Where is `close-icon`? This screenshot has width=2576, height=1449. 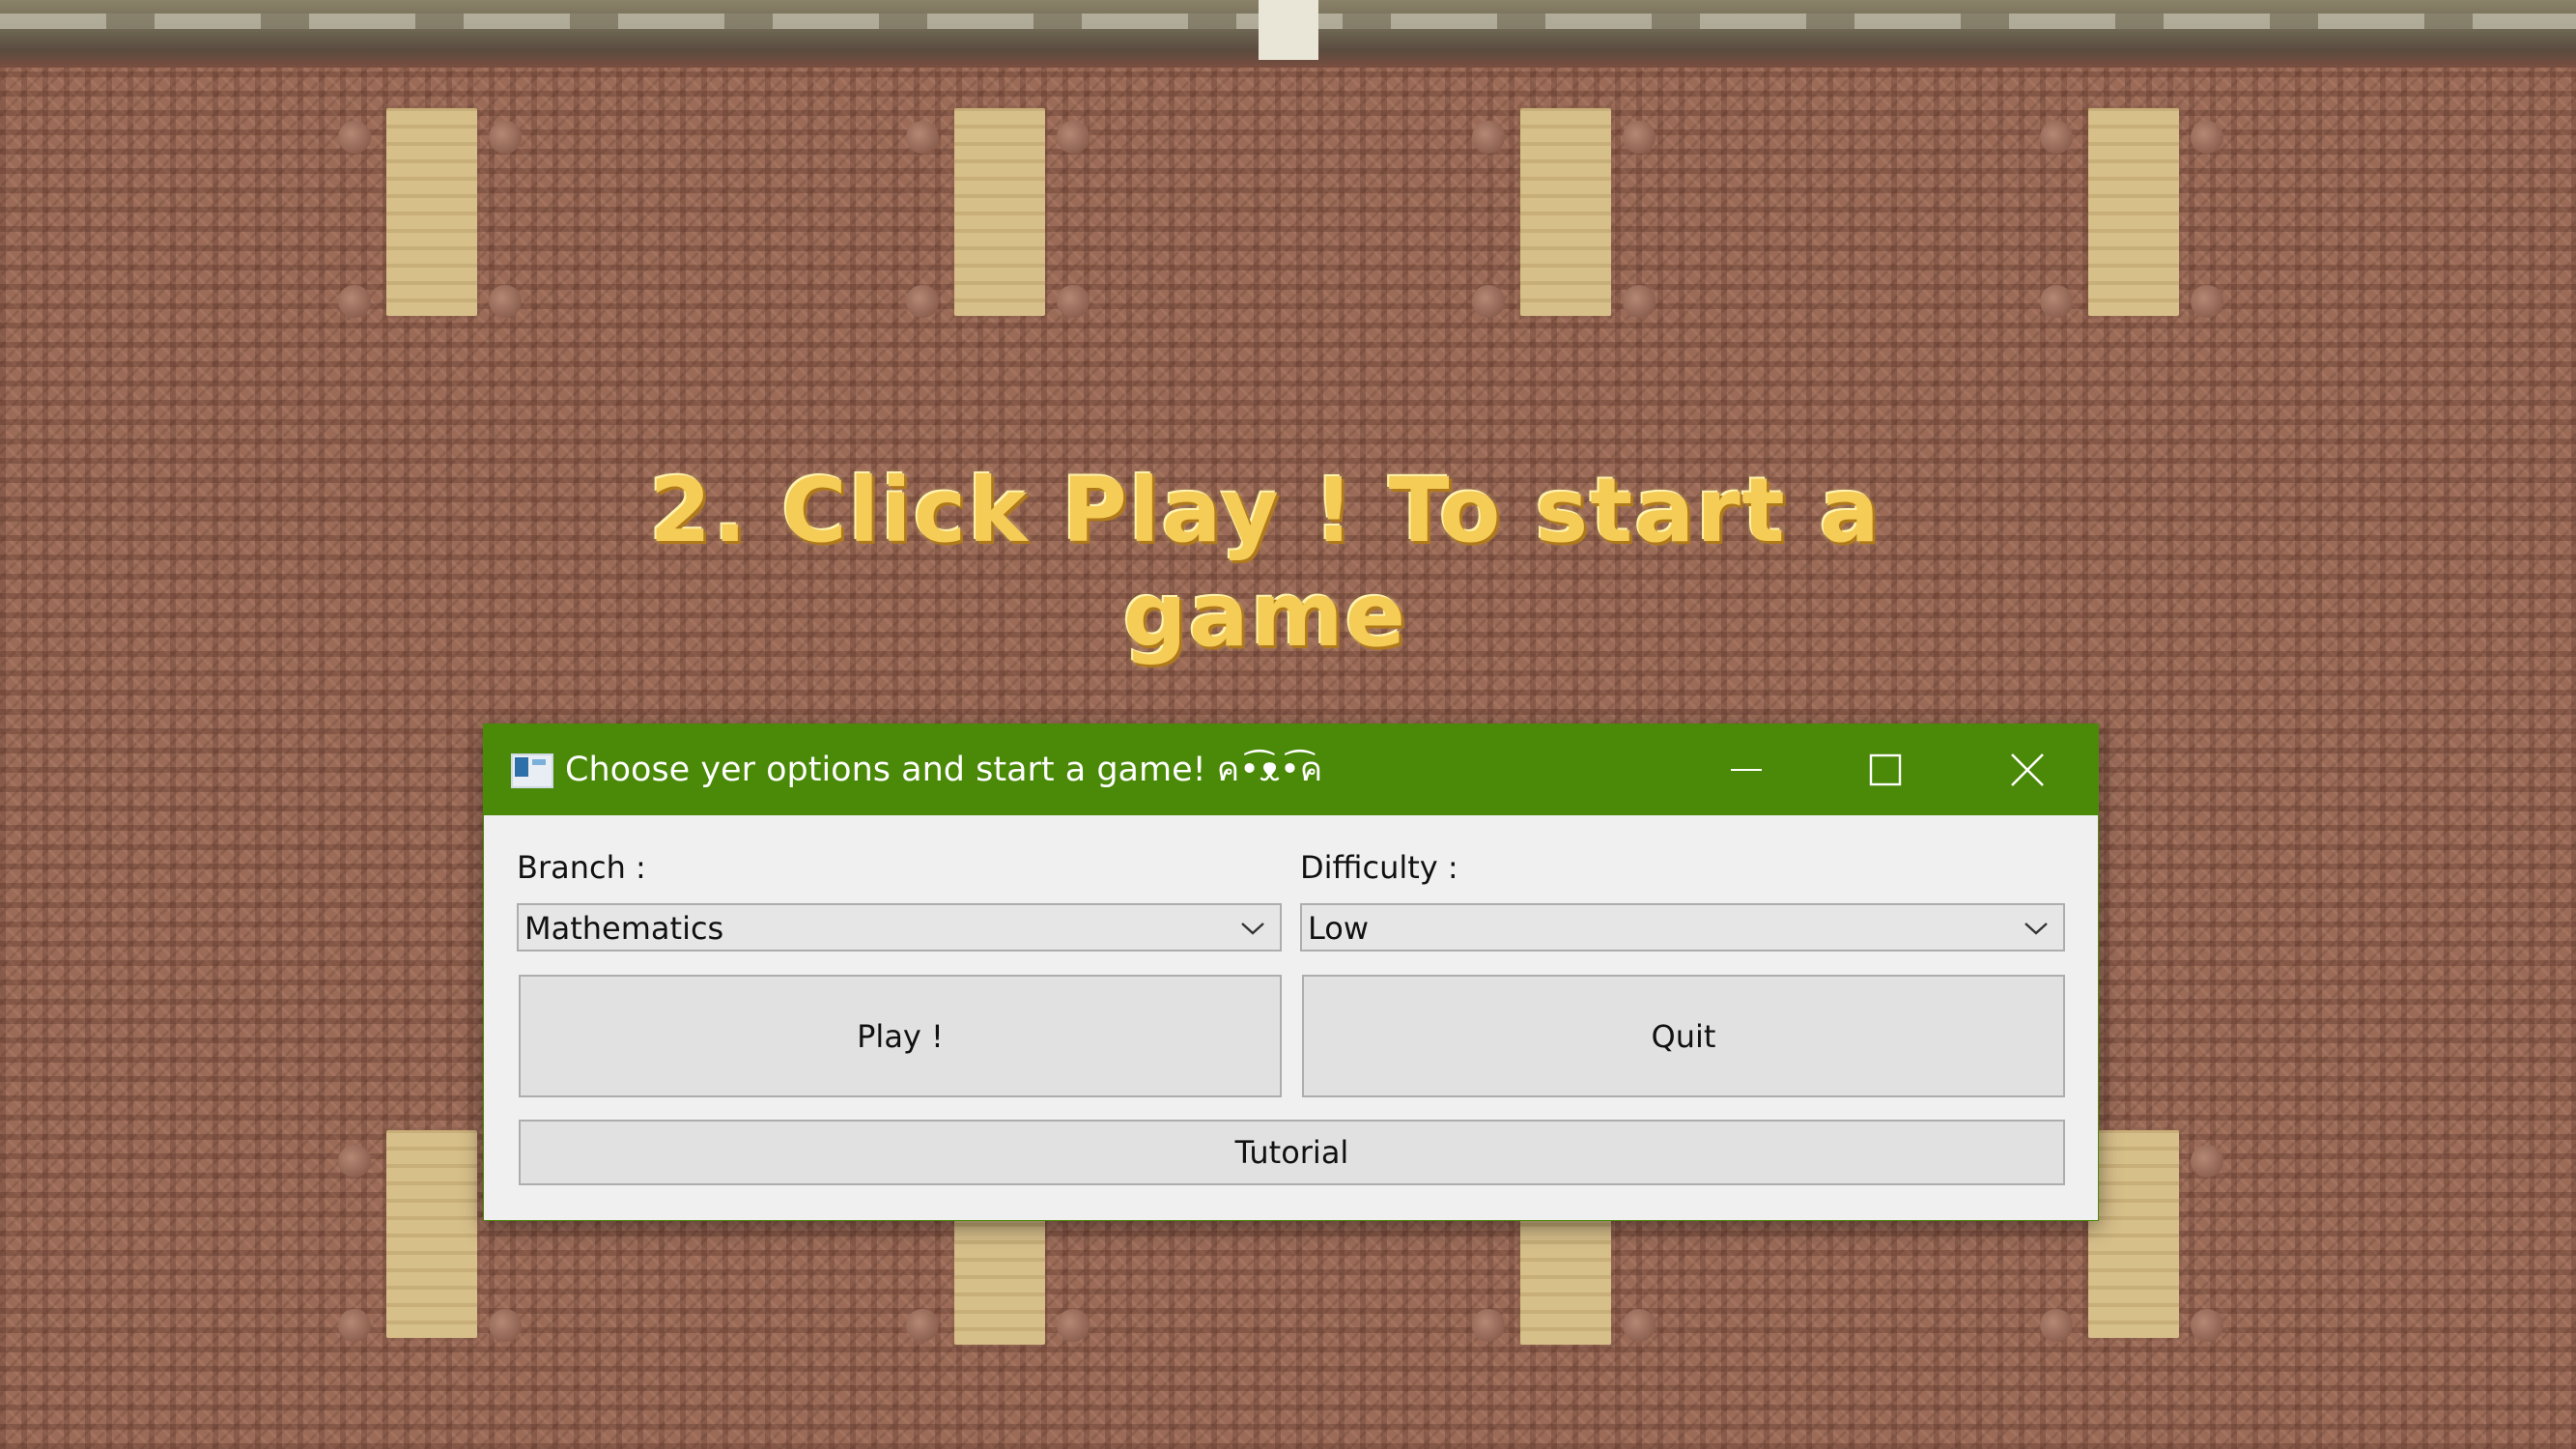
close-icon is located at coordinates (2028, 769).